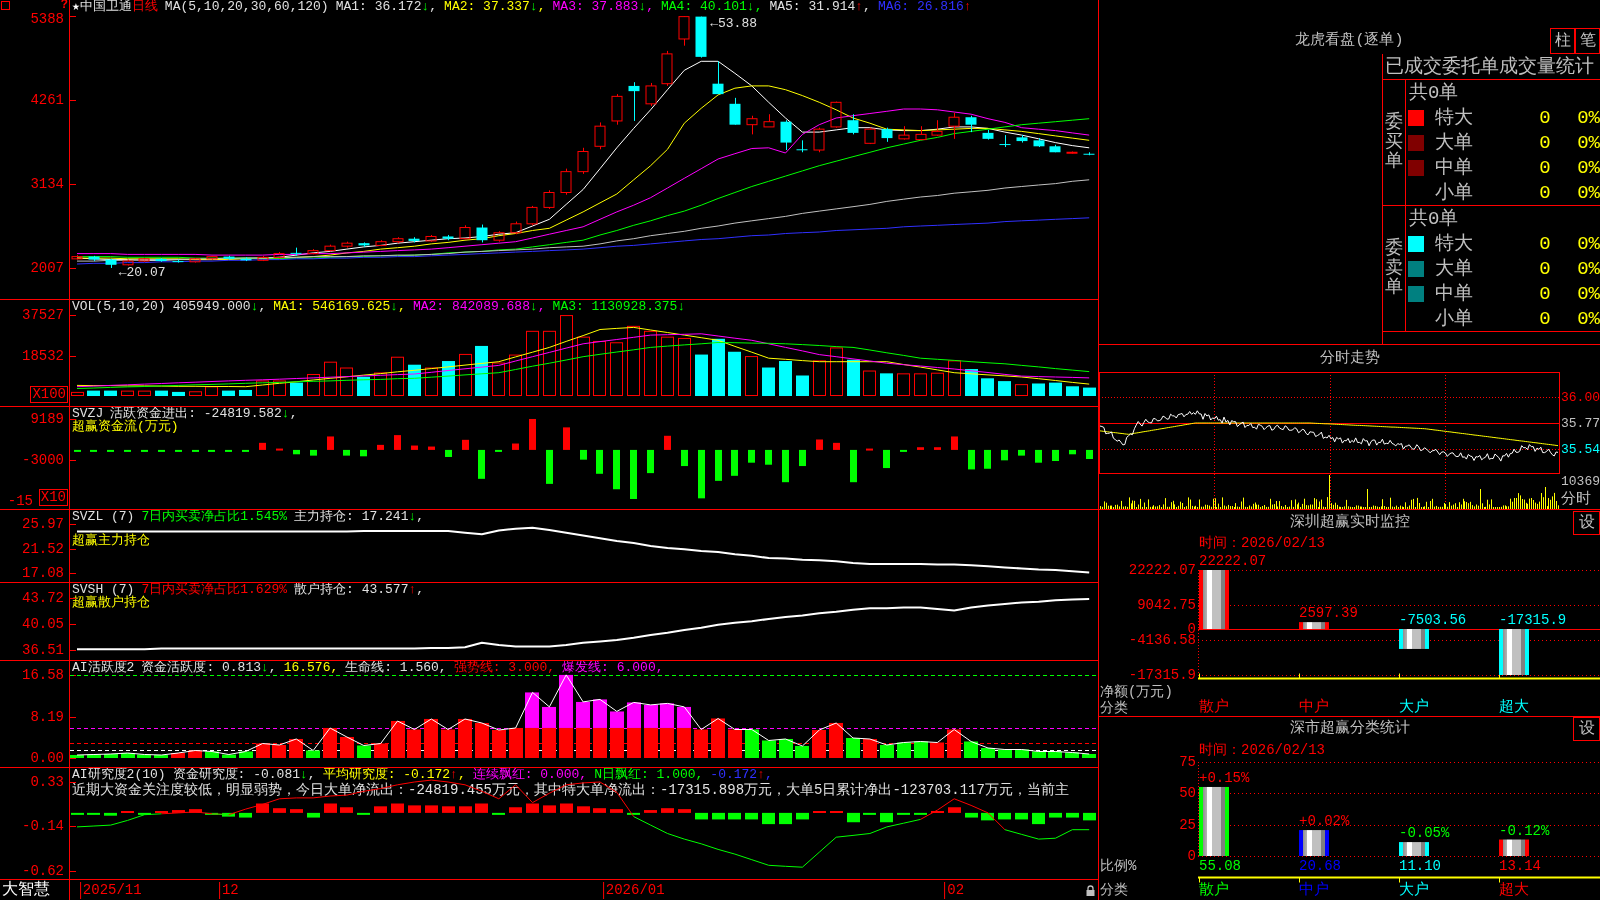 This screenshot has width=1600, height=900. I want to click on y-axis-label: 16.58, so click(43, 675).